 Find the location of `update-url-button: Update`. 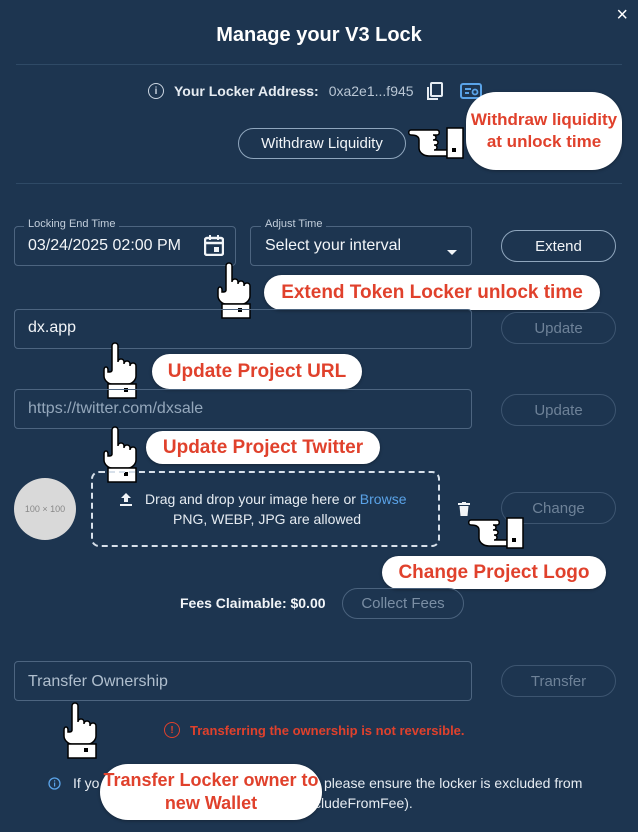

update-url-button: Update is located at coordinates (558, 328).